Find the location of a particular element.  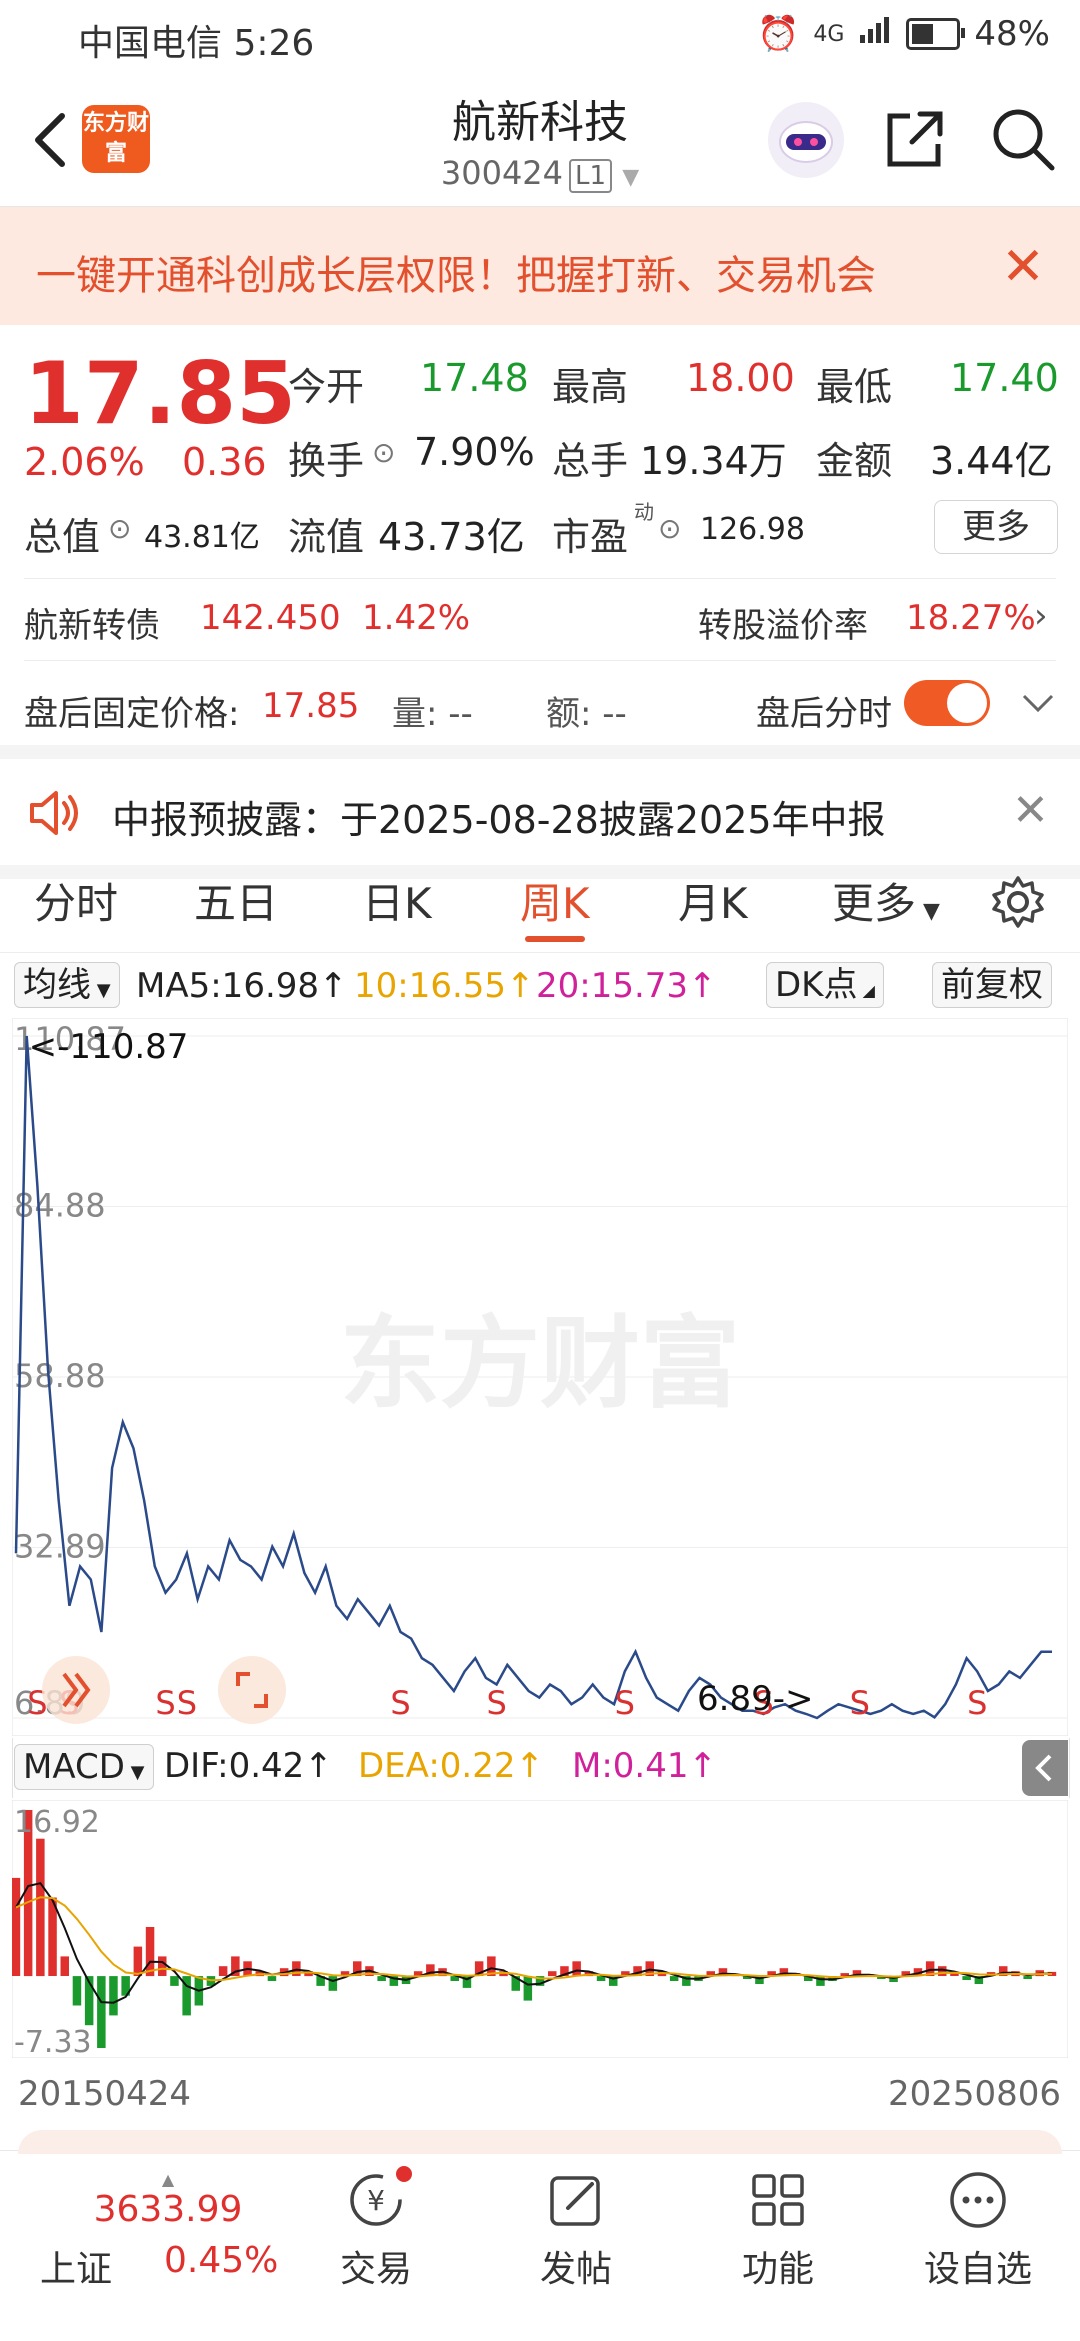

after-hours-volume: 量: -- is located at coordinates (432, 714).